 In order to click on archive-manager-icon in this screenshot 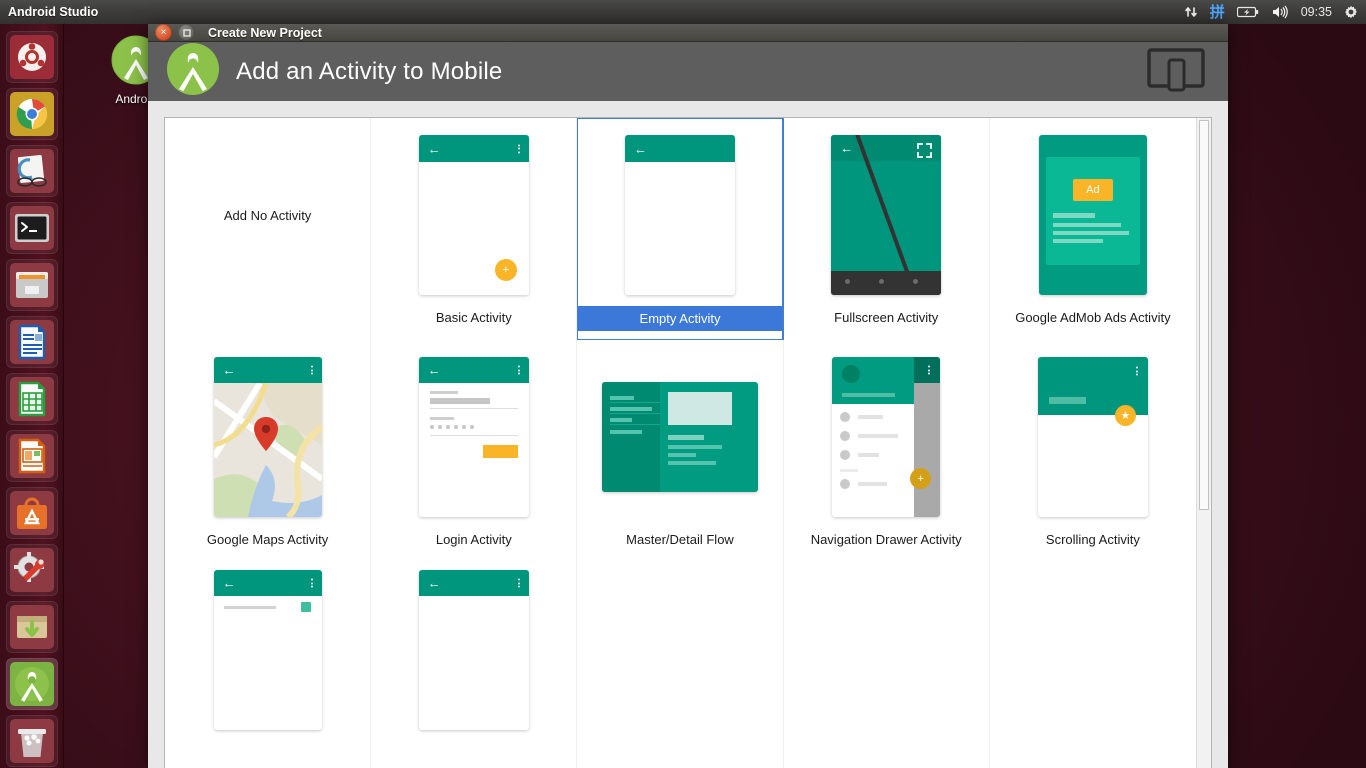, I will do `click(31, 627)`.